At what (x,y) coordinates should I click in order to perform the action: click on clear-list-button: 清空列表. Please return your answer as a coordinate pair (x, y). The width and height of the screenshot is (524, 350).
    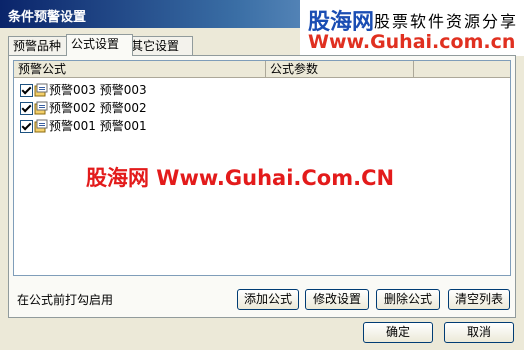
    Looking at the image, I should click on (479, 299).